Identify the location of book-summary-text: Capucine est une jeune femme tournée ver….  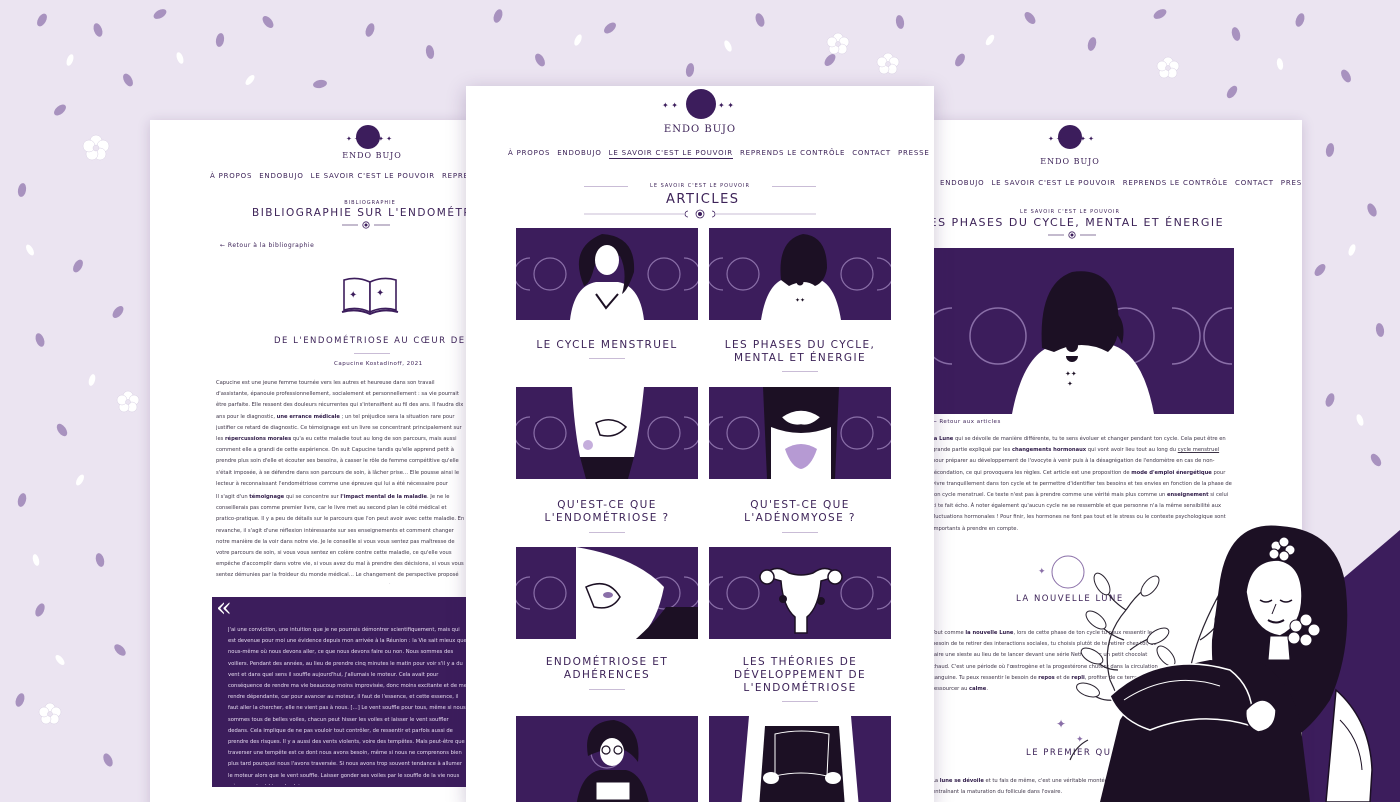
(340, 433).